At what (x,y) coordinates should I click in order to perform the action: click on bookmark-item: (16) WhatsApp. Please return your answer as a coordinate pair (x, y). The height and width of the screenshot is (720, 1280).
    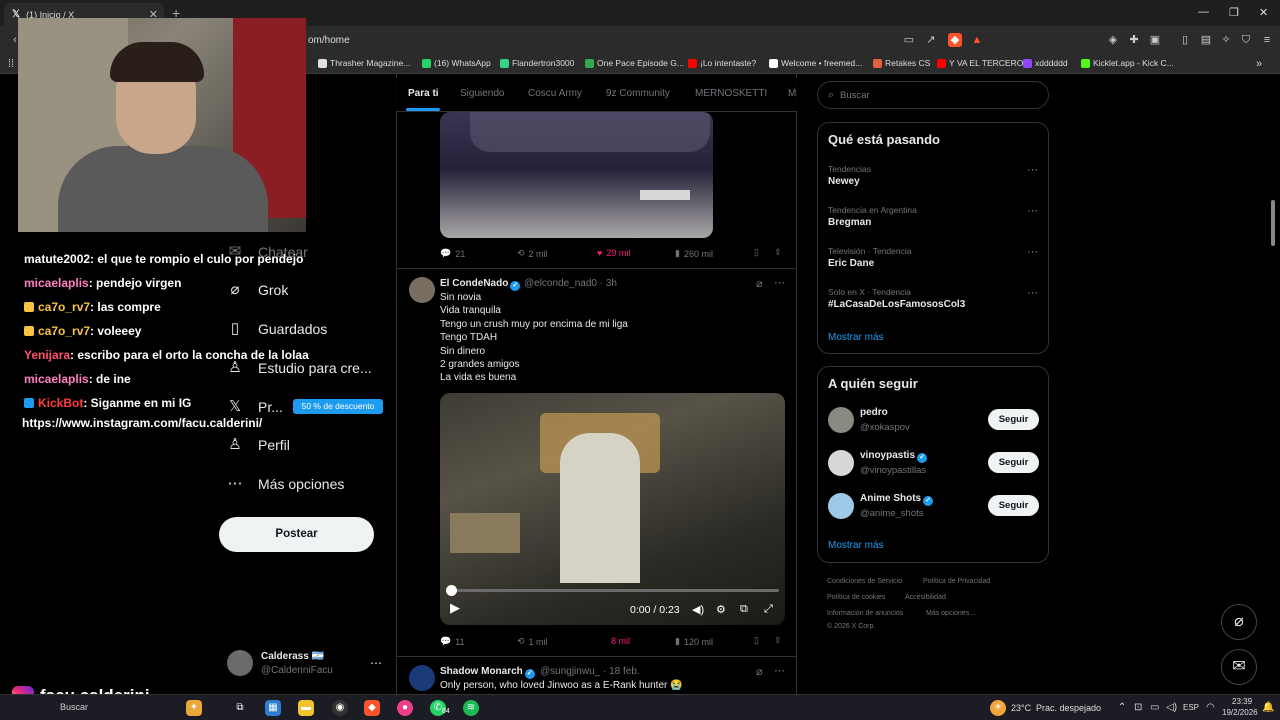
    Looking at the image, I should click on (456, 63).